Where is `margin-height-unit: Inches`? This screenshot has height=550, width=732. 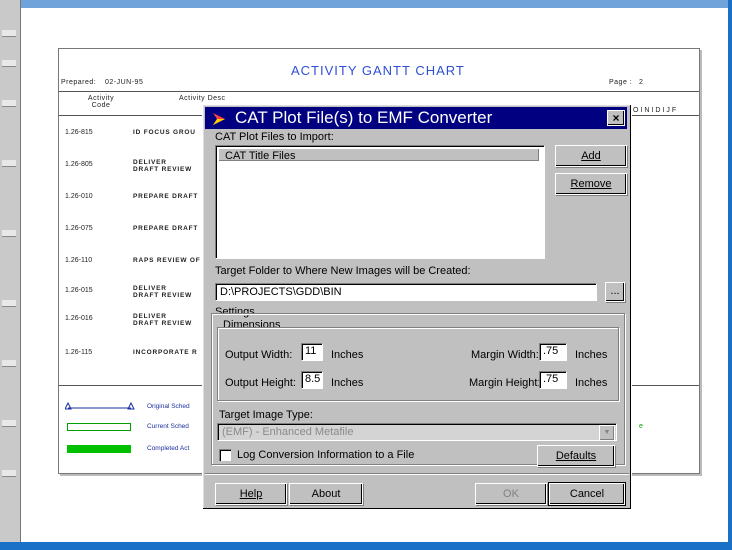 margin-height-unit: Inches is located at coordinates (591, 383).